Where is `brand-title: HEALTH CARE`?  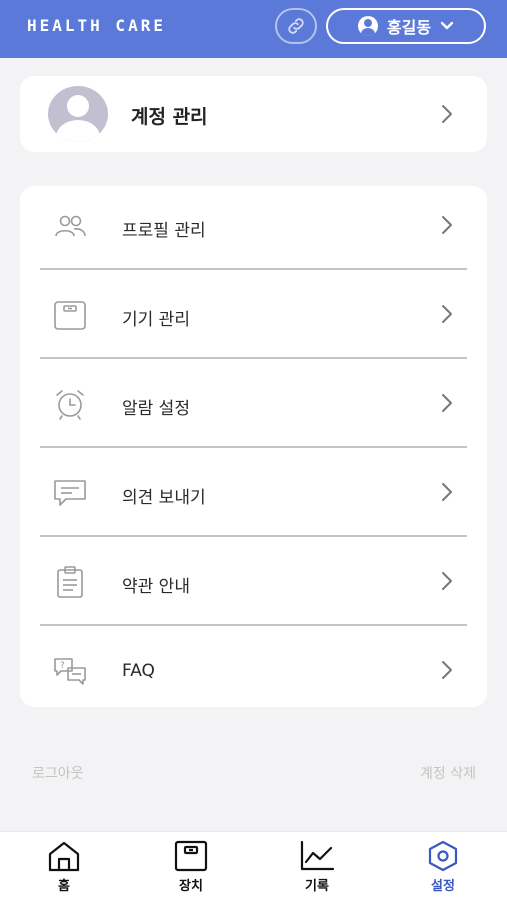 brand-title: HEALTH CARE is located at coordinates (96, 25).